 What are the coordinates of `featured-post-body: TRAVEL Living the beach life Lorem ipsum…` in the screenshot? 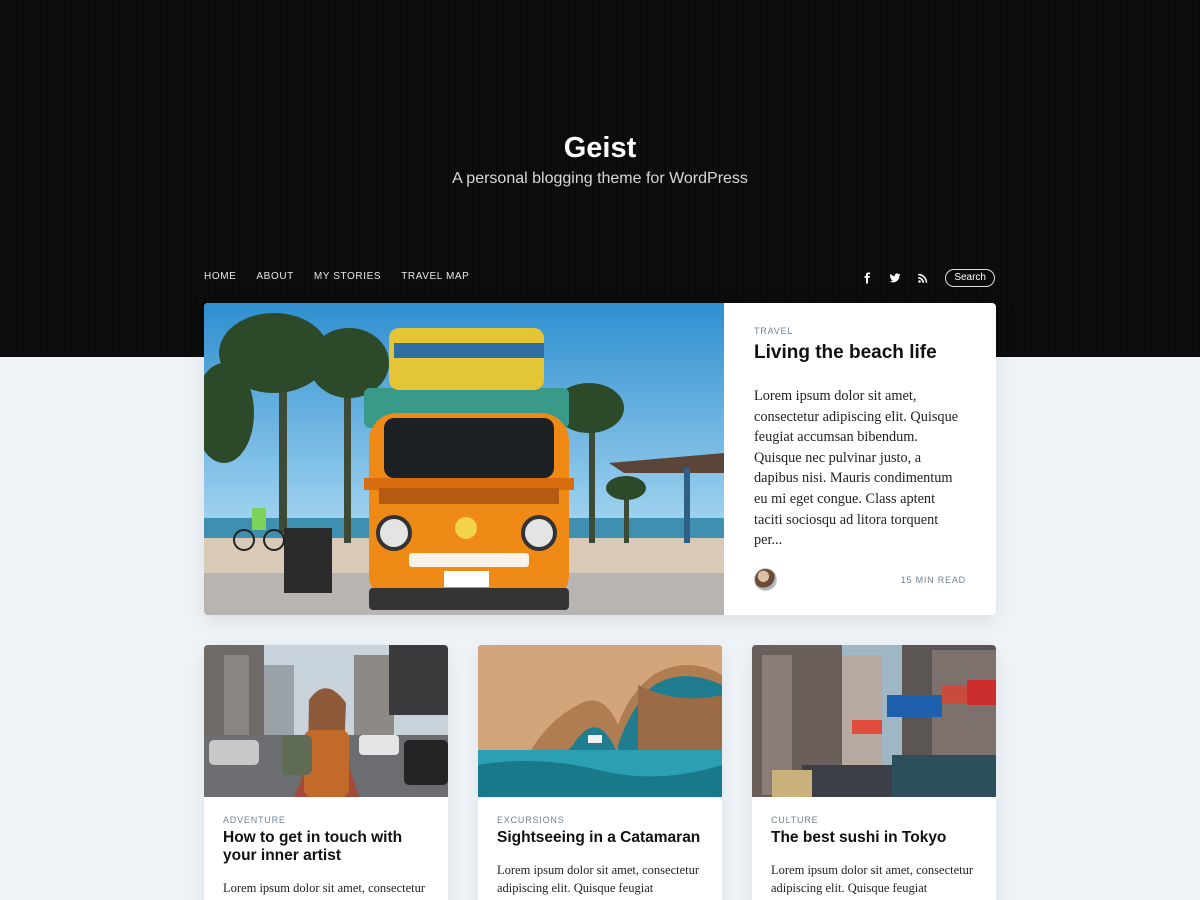 It's located at (860, 459).